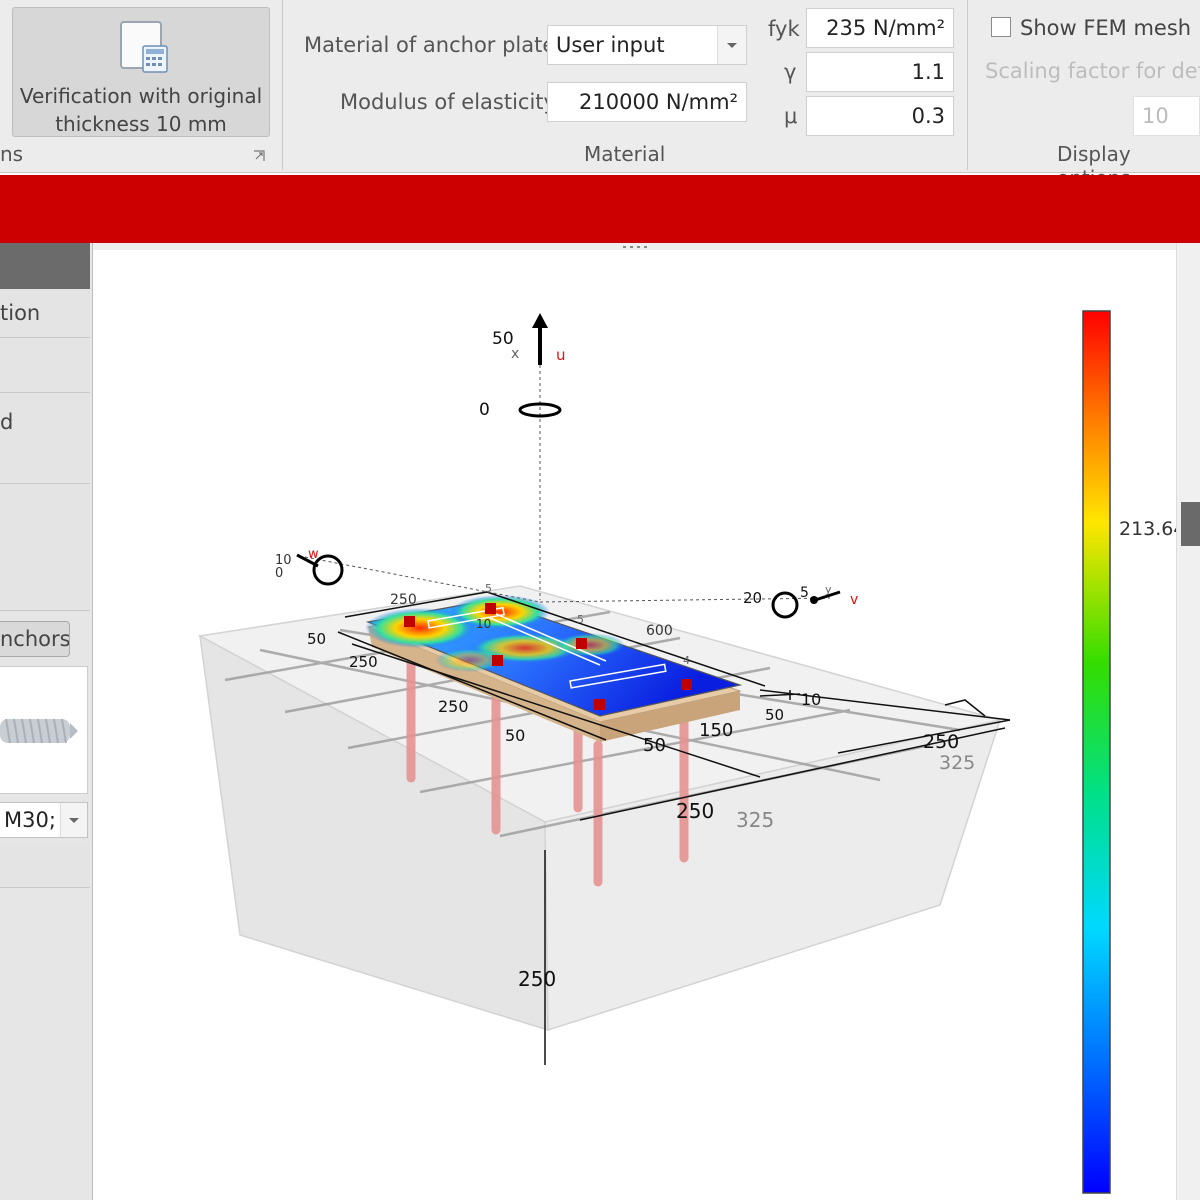 Image resolution: width=1200 pixels, height=1200 pixels. What do you see at coordinates (484, 410) in the screenshot?
I see `torsion-moment-value: 0` at bounding box center [484, 410].